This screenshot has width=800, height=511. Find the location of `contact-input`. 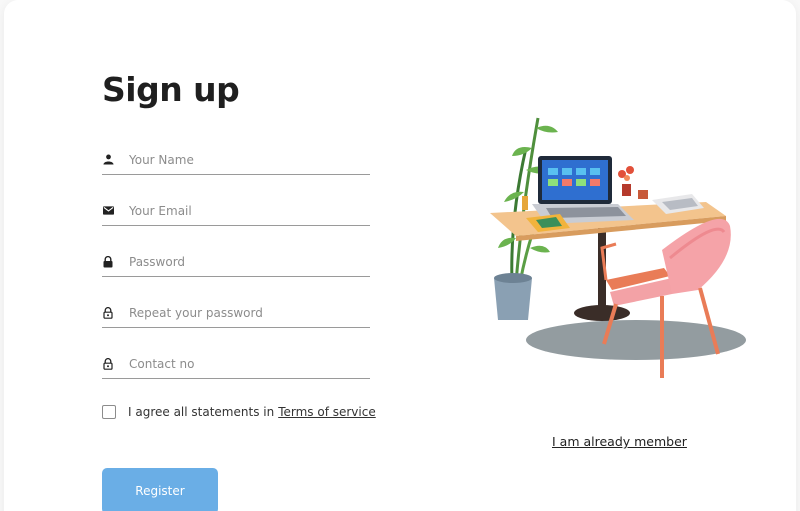

contact-input is located at coordinates (244, 363).